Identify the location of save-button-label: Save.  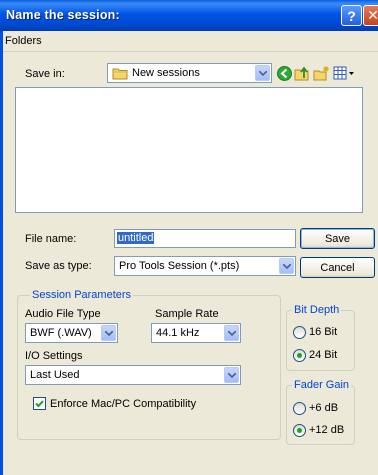
(337, 238).